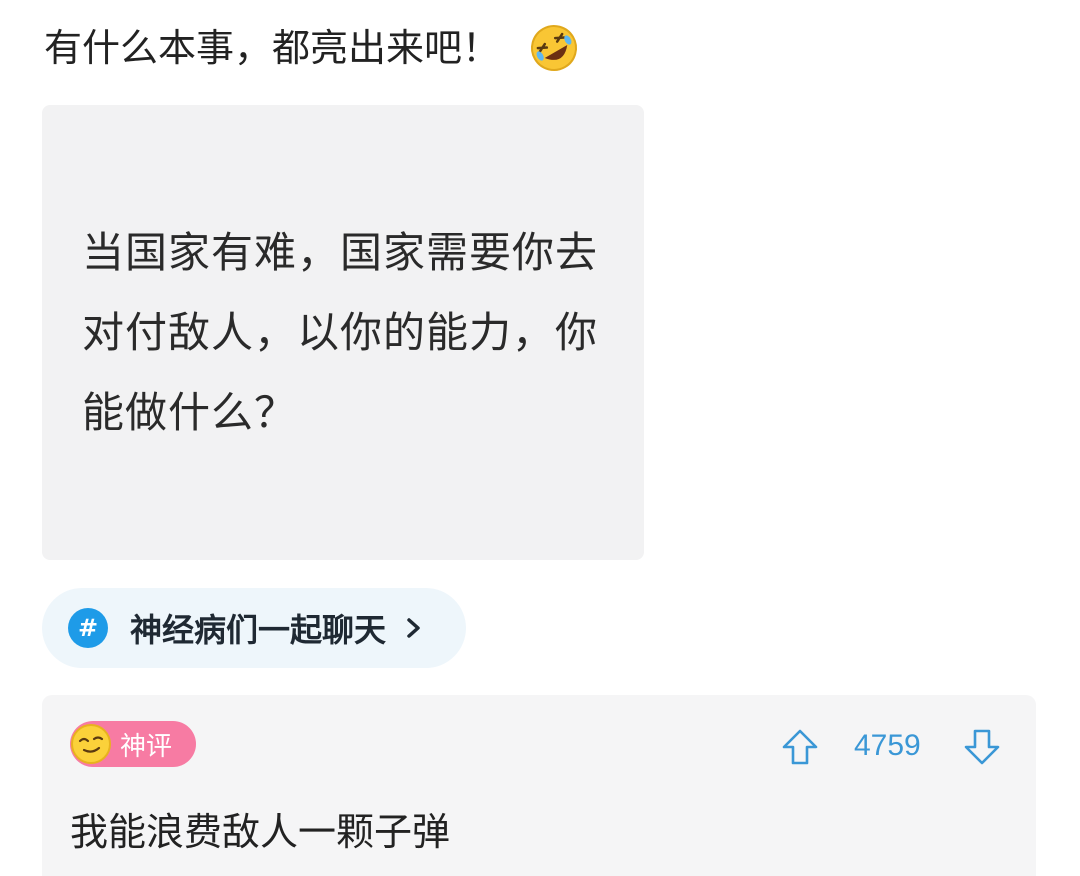 The image size is (1080, 876). Describe the element at coordinates (272, 48) in the screenshot. I see `post-title-text: 有什么本事，都亮出来吧！` at that location.